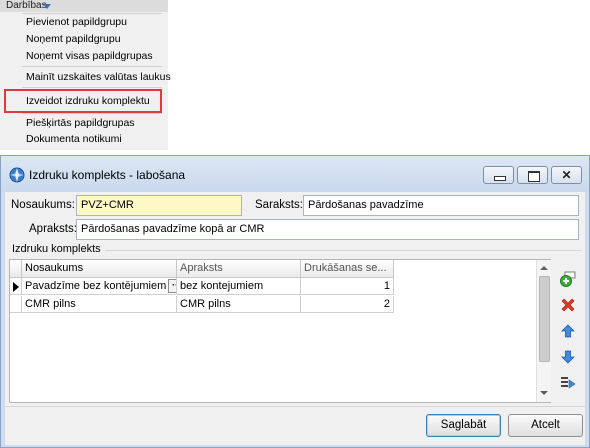 Image resolution: width=590 pixels, height=448 pixels. I want to click on menu-item-remove-all-groups: Noņemt visas papildgrupas, so click(89, 56).